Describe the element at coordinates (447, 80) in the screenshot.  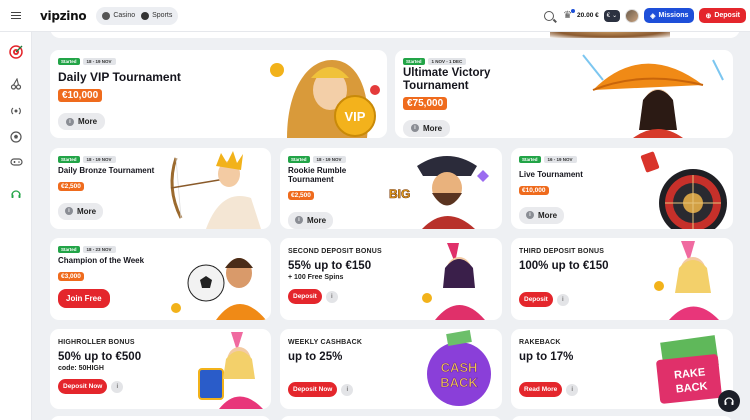
I see `card-title: Ultimate Victory Tournament` at that location.